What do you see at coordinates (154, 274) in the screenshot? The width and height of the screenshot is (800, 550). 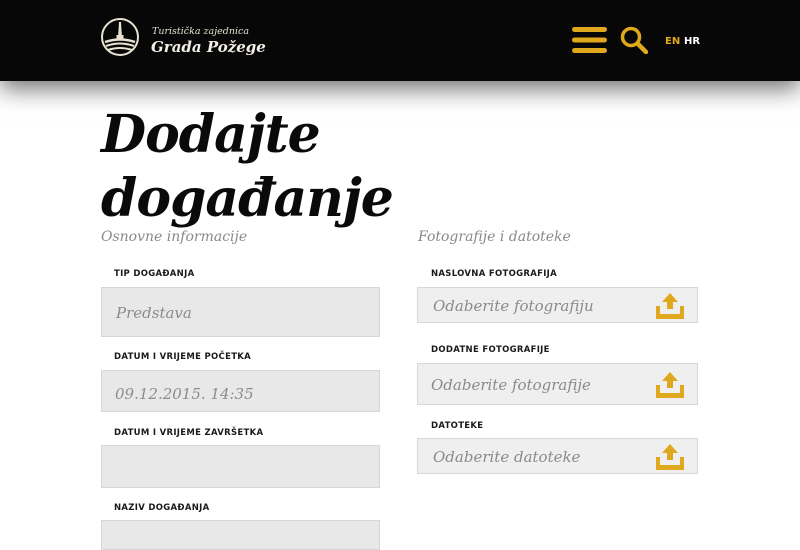 I see `event-type-label: TIP DOGAĐANJA` at bounding box center [154, 274].